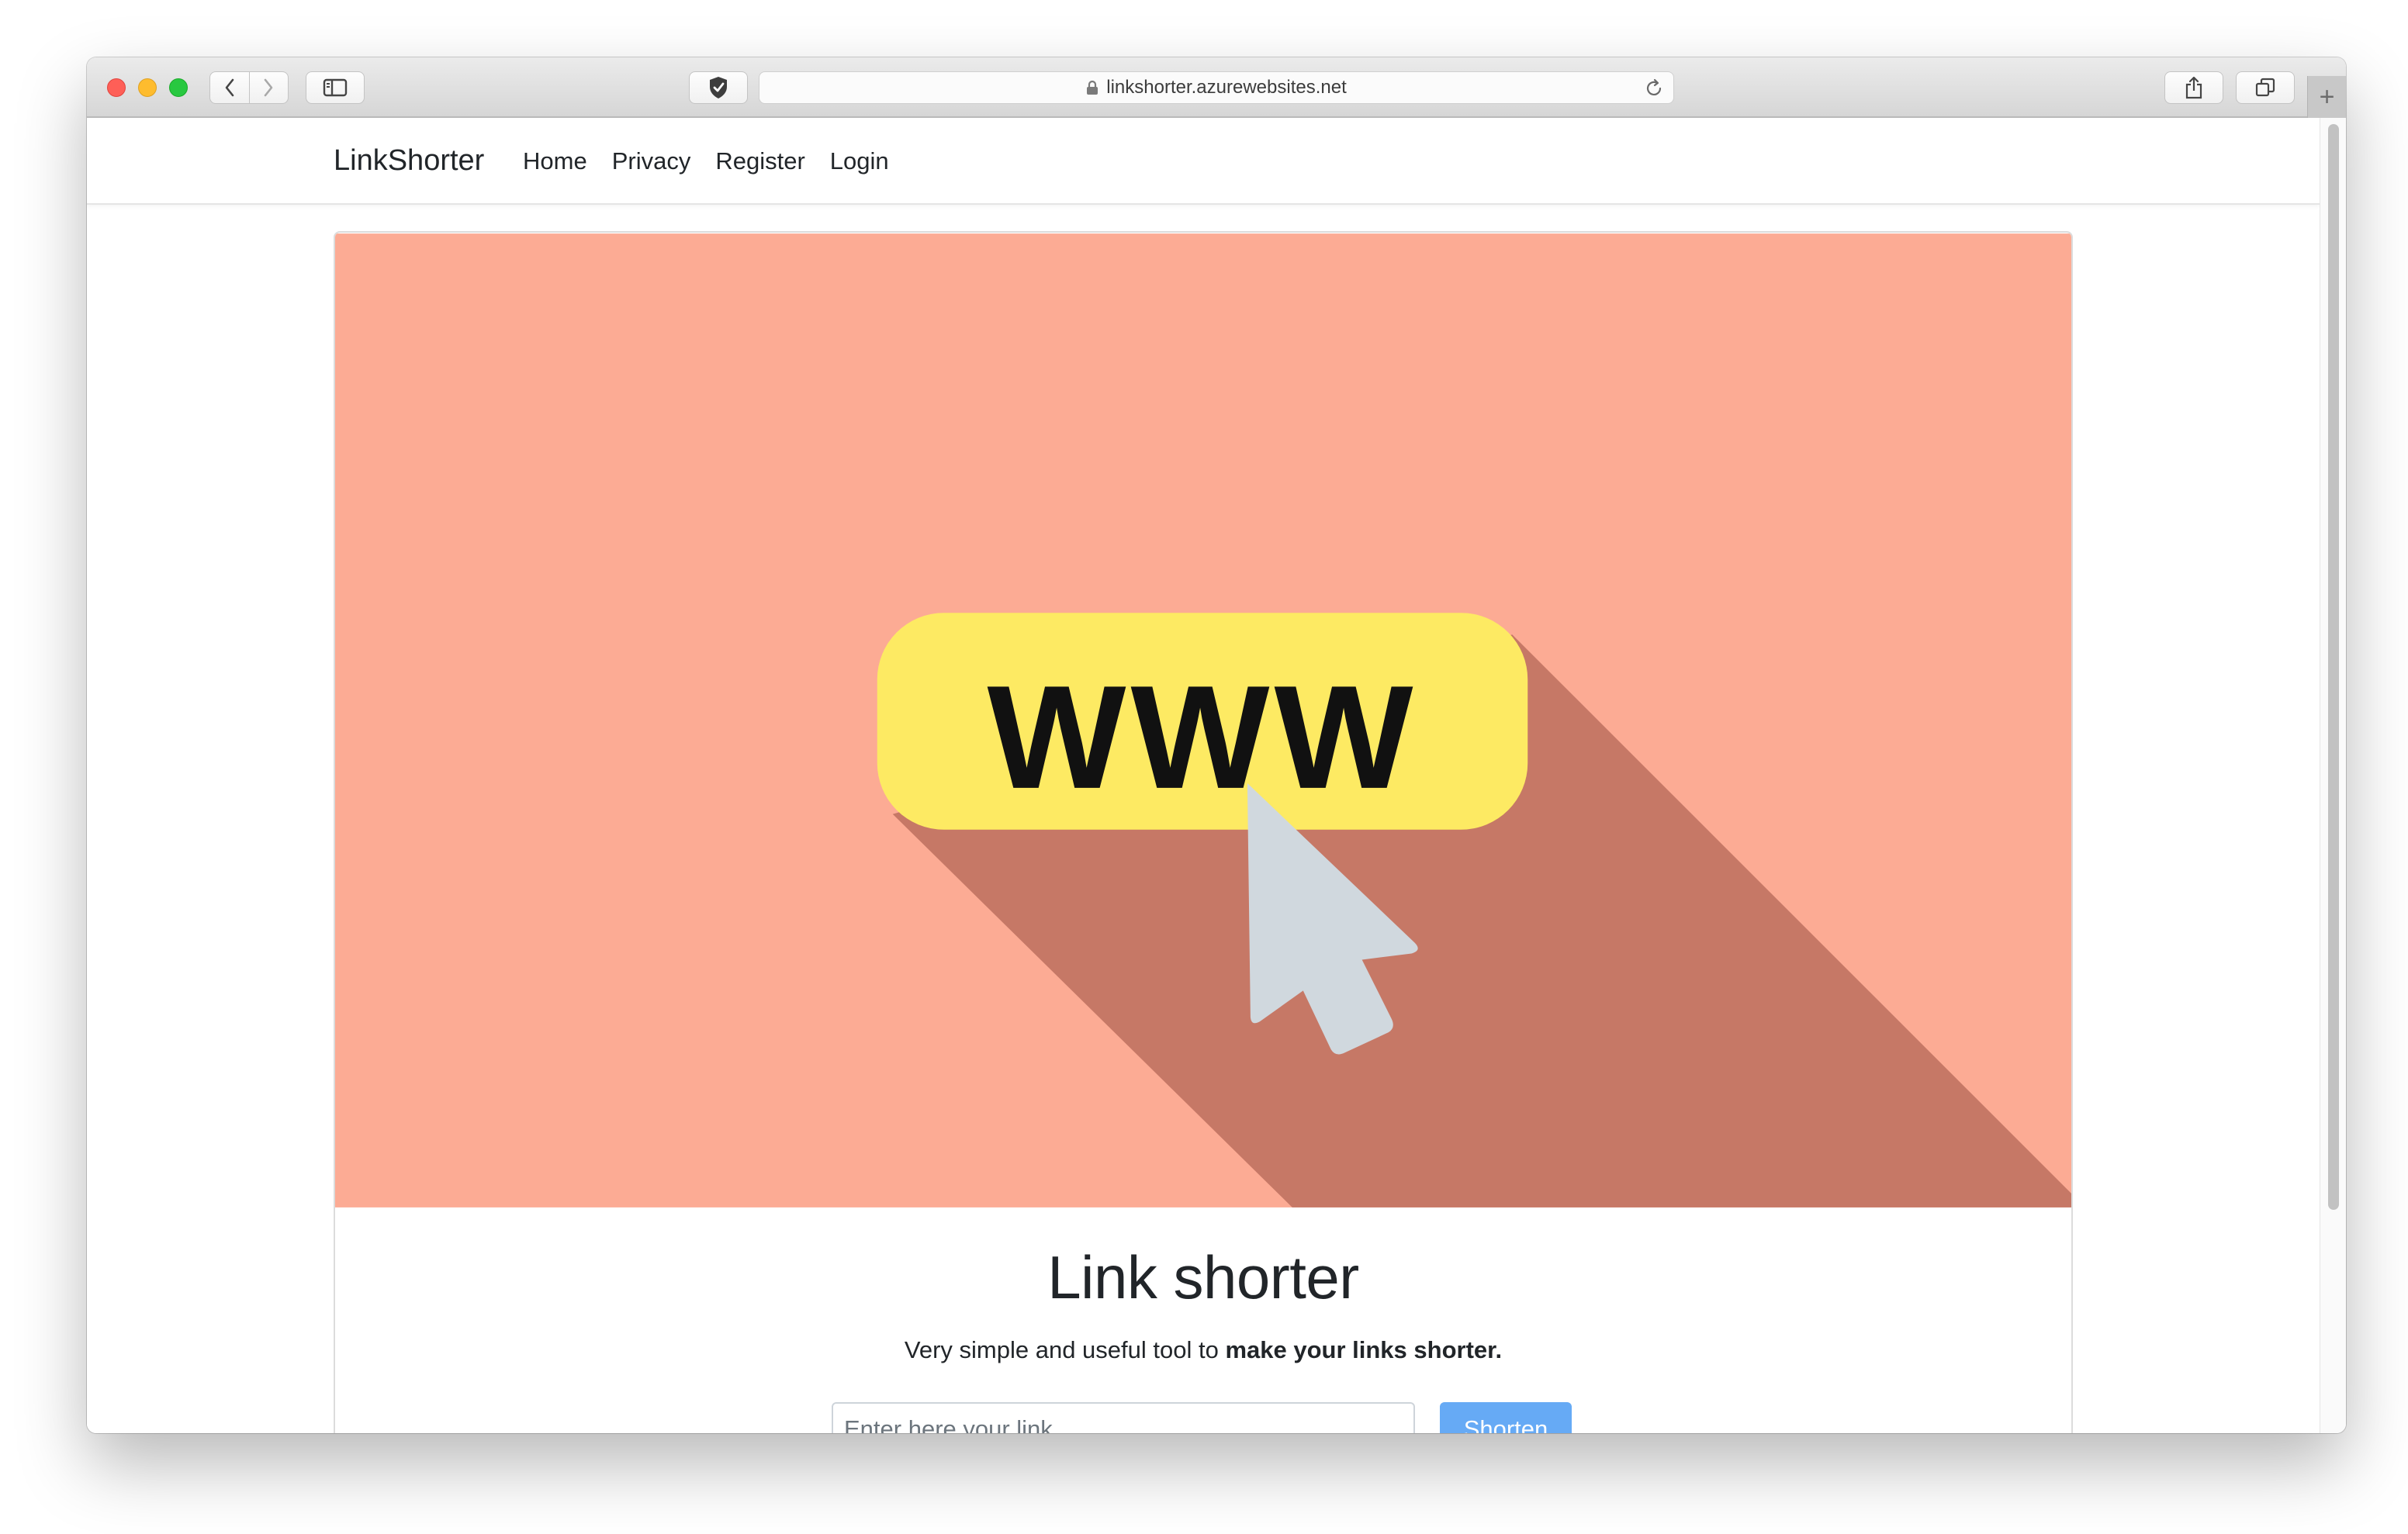 This screenshot has height=1534, width=2408. I want to click on page-scrollbar, so click(2333, 775).